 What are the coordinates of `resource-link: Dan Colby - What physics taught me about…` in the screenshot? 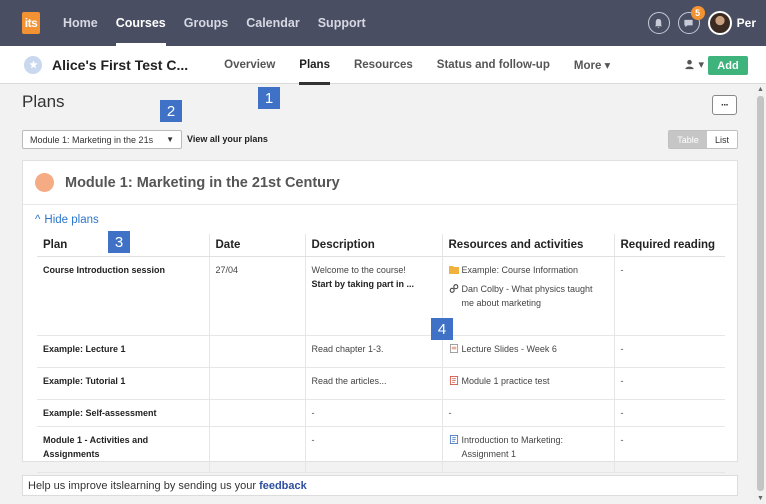 It's located at (535, 296).